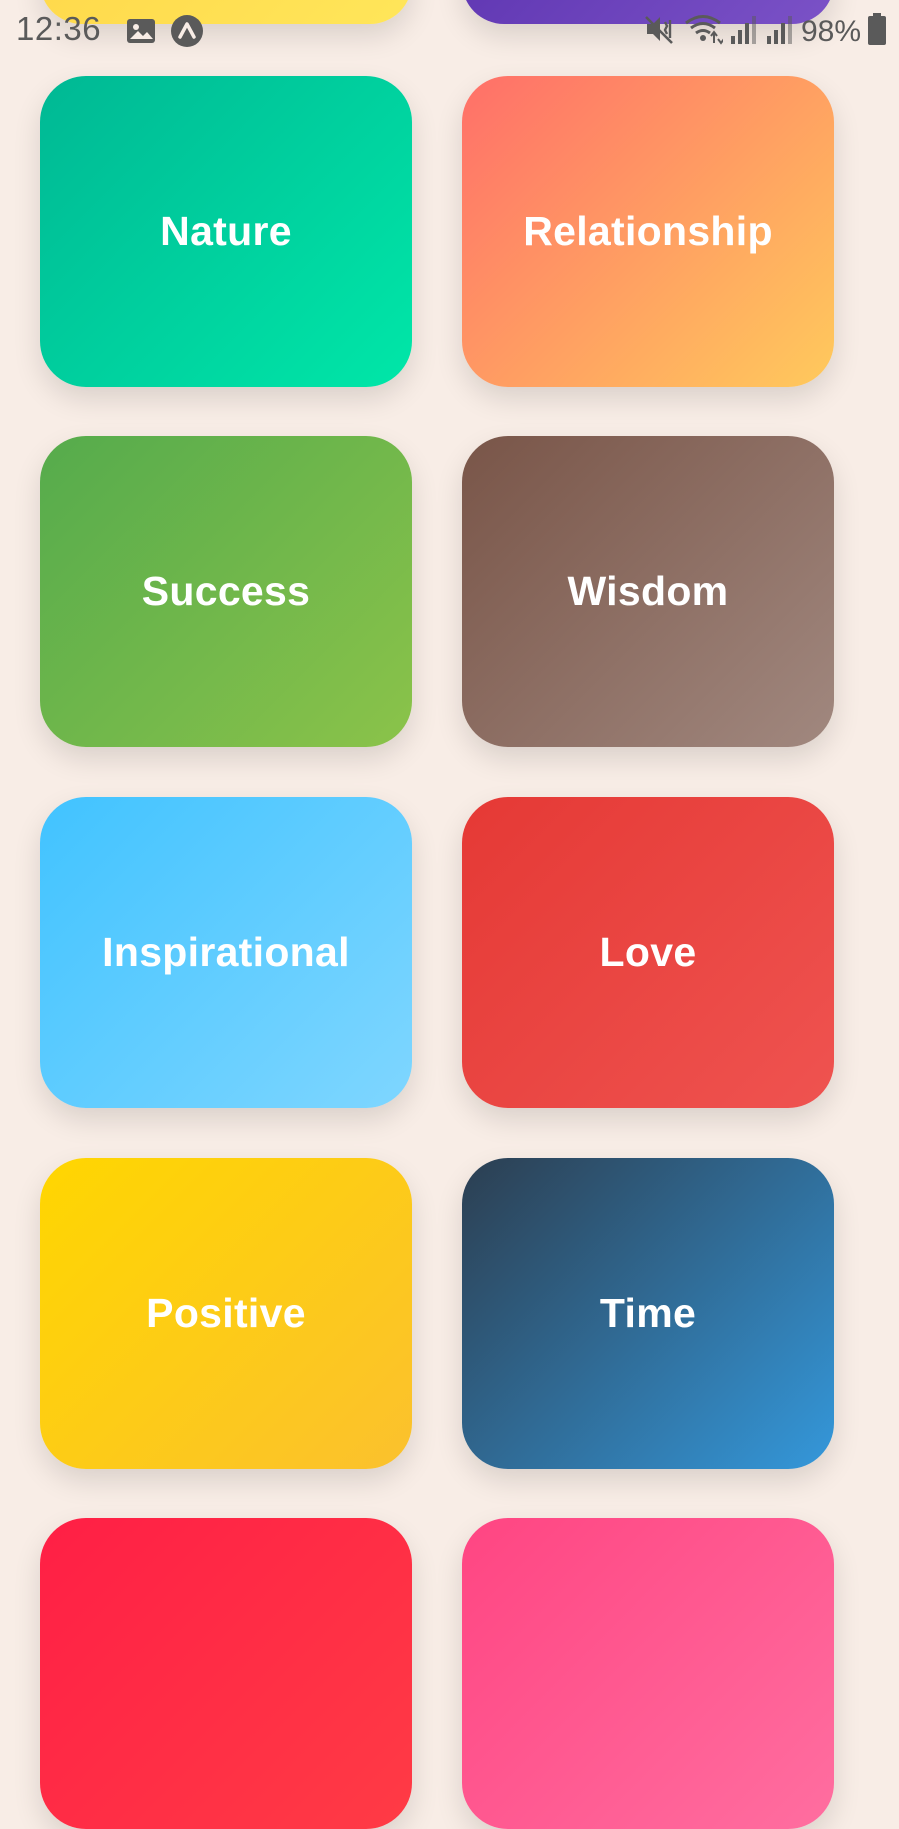 This screenshot has width=899, height=1829. I want to click on category-tile-relationship: Relationship, so click(648, 231).